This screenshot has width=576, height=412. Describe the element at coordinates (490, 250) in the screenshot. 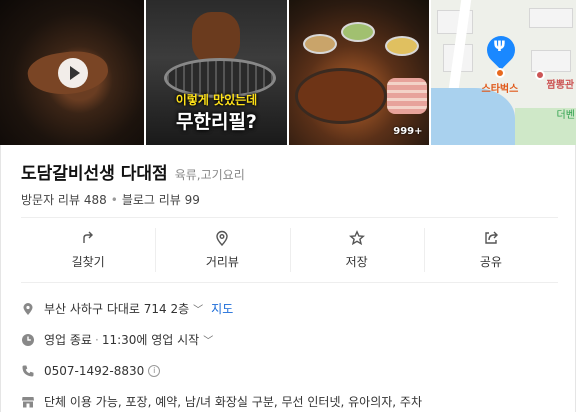

I see `share-button: 공유` at that location.